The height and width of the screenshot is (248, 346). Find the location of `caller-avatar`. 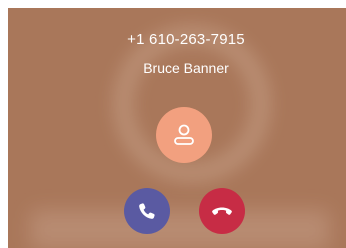

caller-avatar is located at coordinates (184, 135).